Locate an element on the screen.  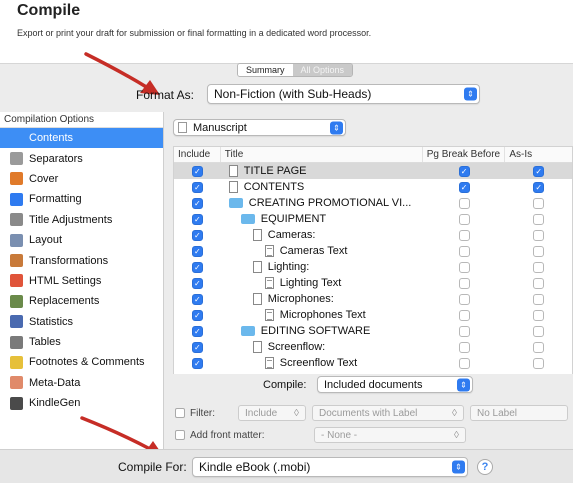
column-as-is: As-Is is located at coordinates (538, 154).